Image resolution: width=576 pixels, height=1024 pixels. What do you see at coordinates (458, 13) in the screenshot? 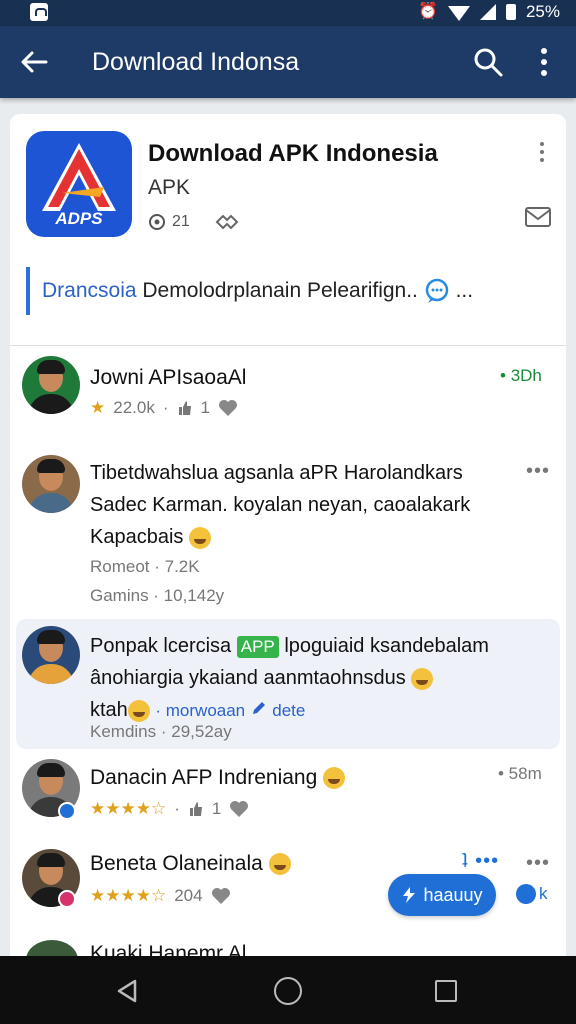
I see `wifi-icon` at bounding box center [458, 13].